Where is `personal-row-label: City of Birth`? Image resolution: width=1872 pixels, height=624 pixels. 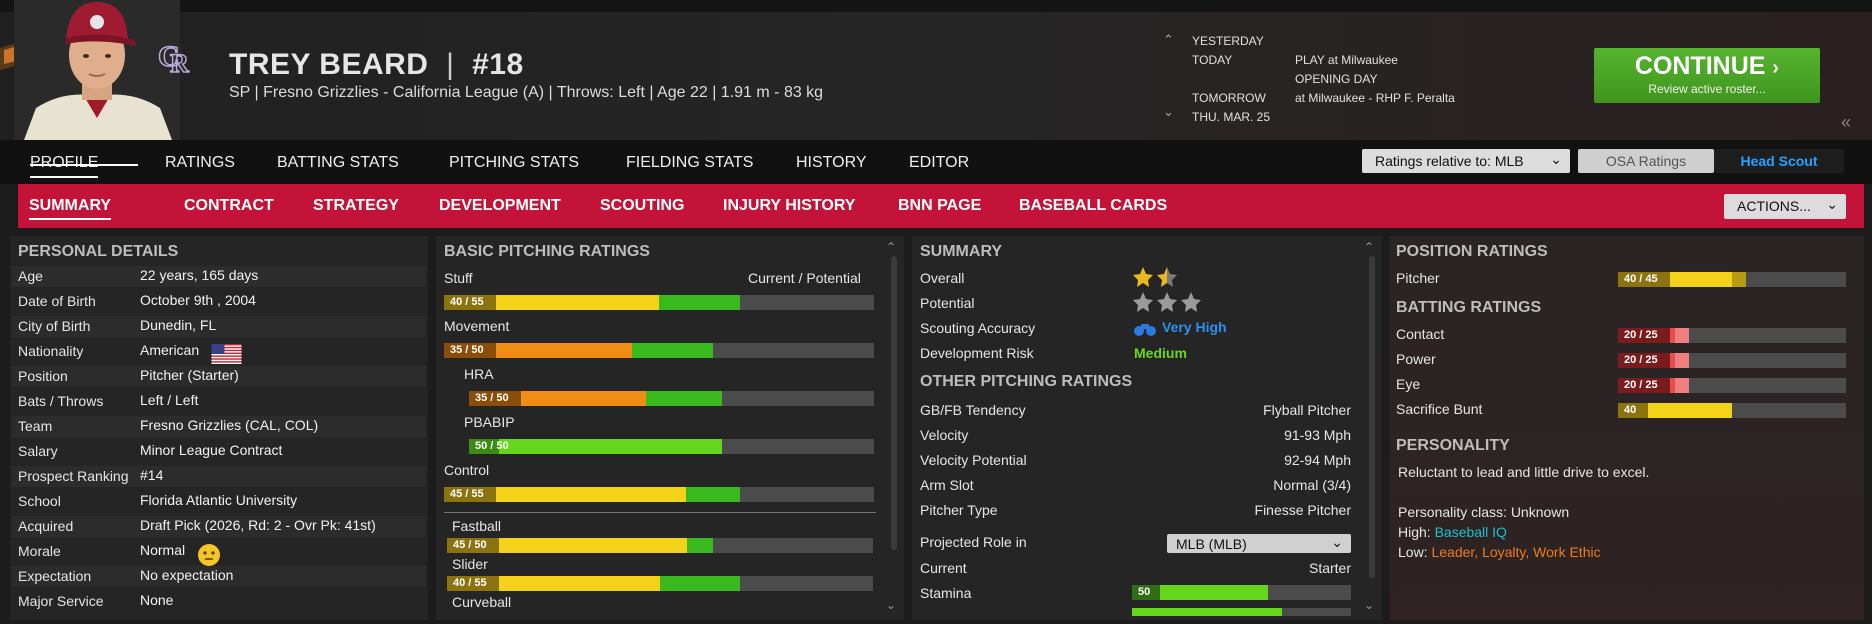 personal-row-label: City of Birth is located at coordinates (54, 326).